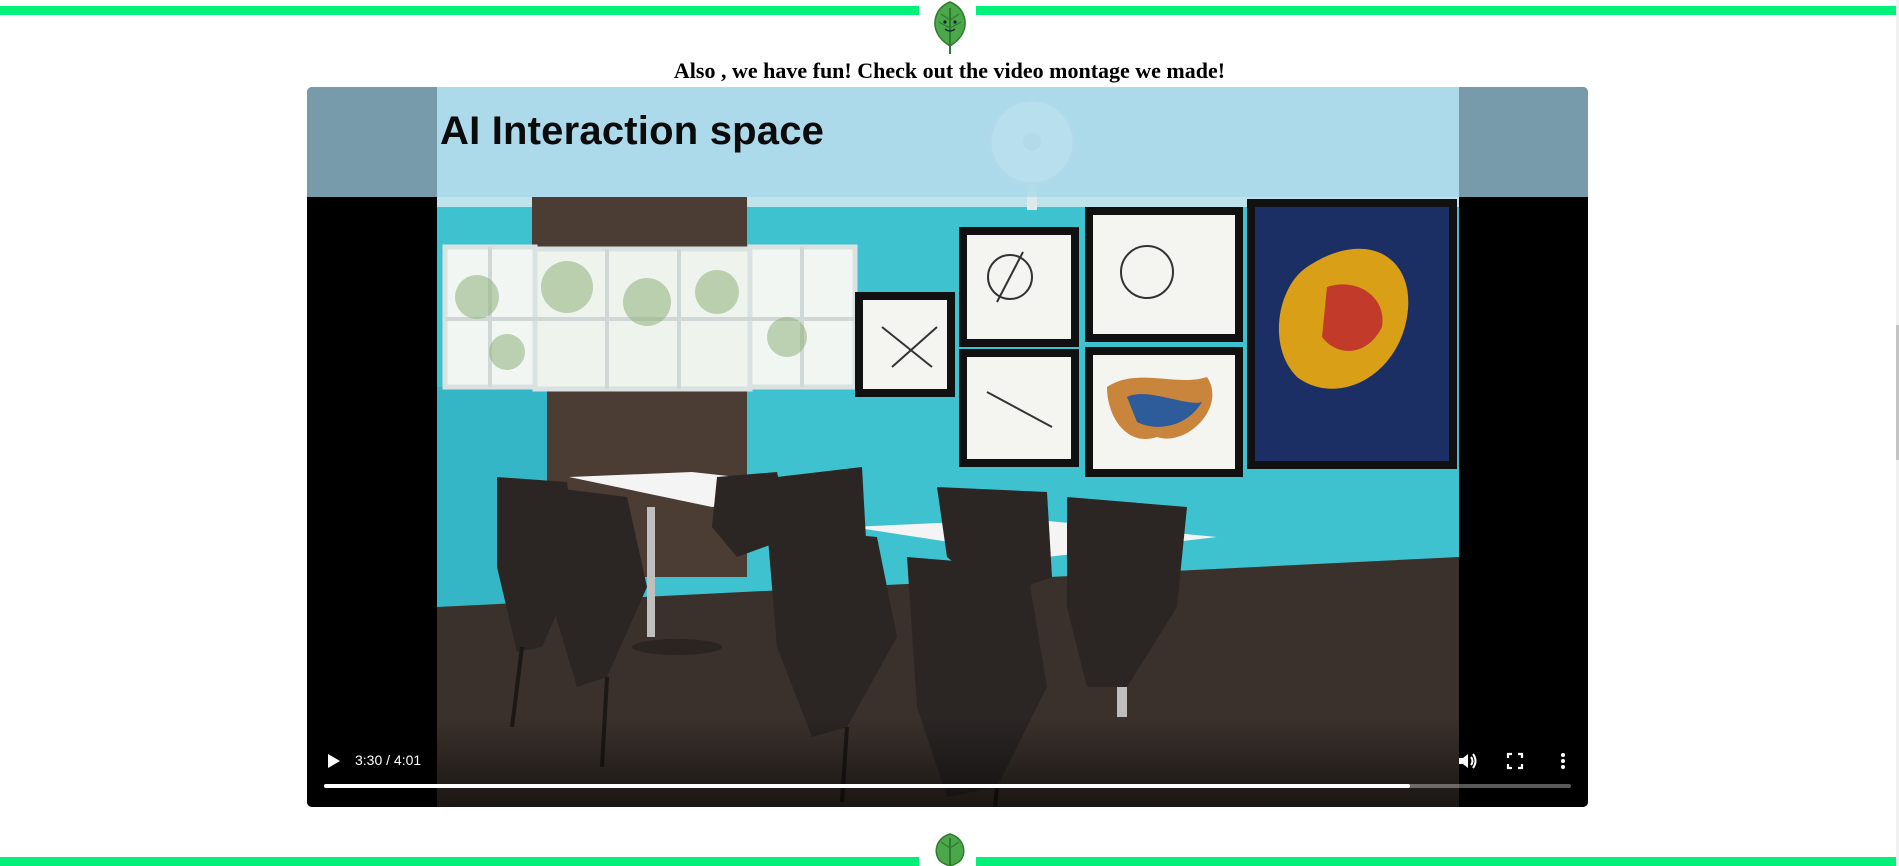 This screenshot has height=866, width=1899. I want to click on bottom-divider-right, so click(1437, 861).